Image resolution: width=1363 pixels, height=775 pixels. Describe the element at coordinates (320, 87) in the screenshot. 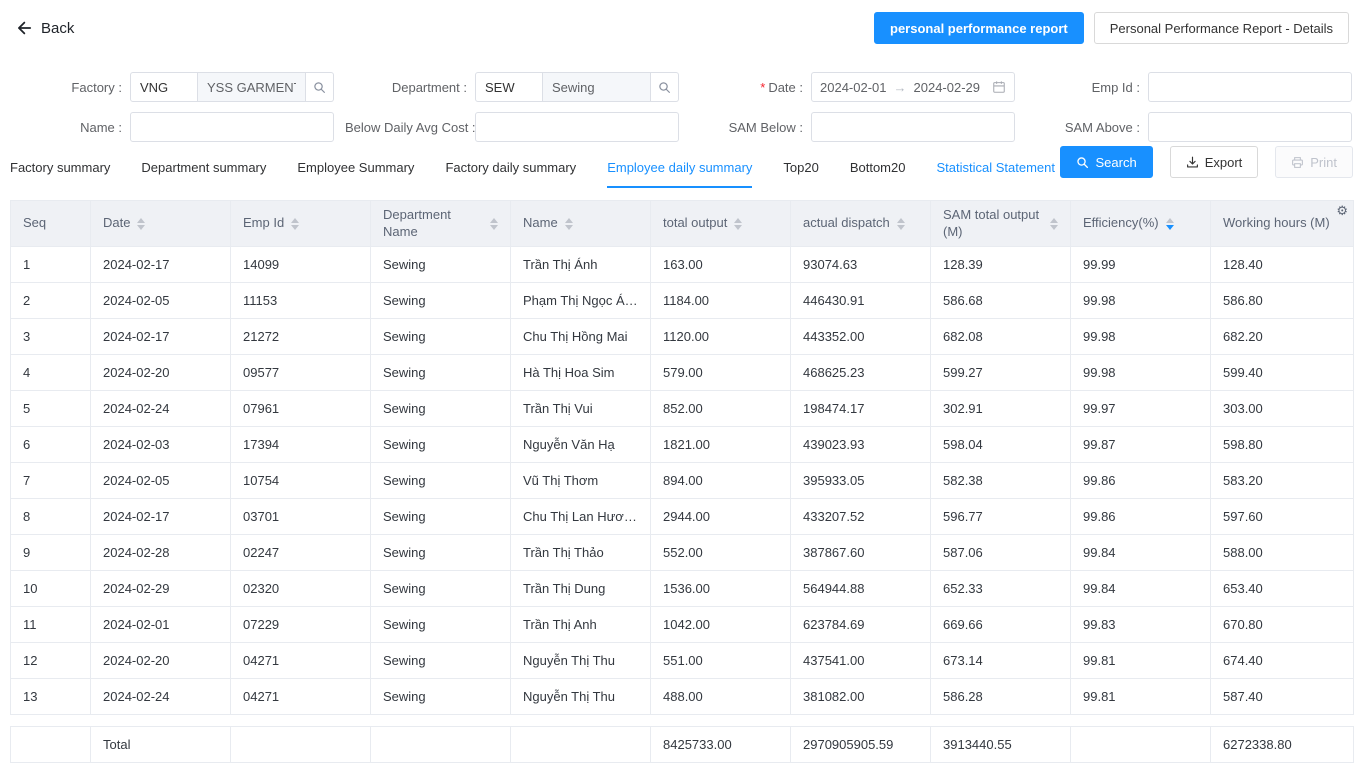

I see `factory-search-button` at that location.